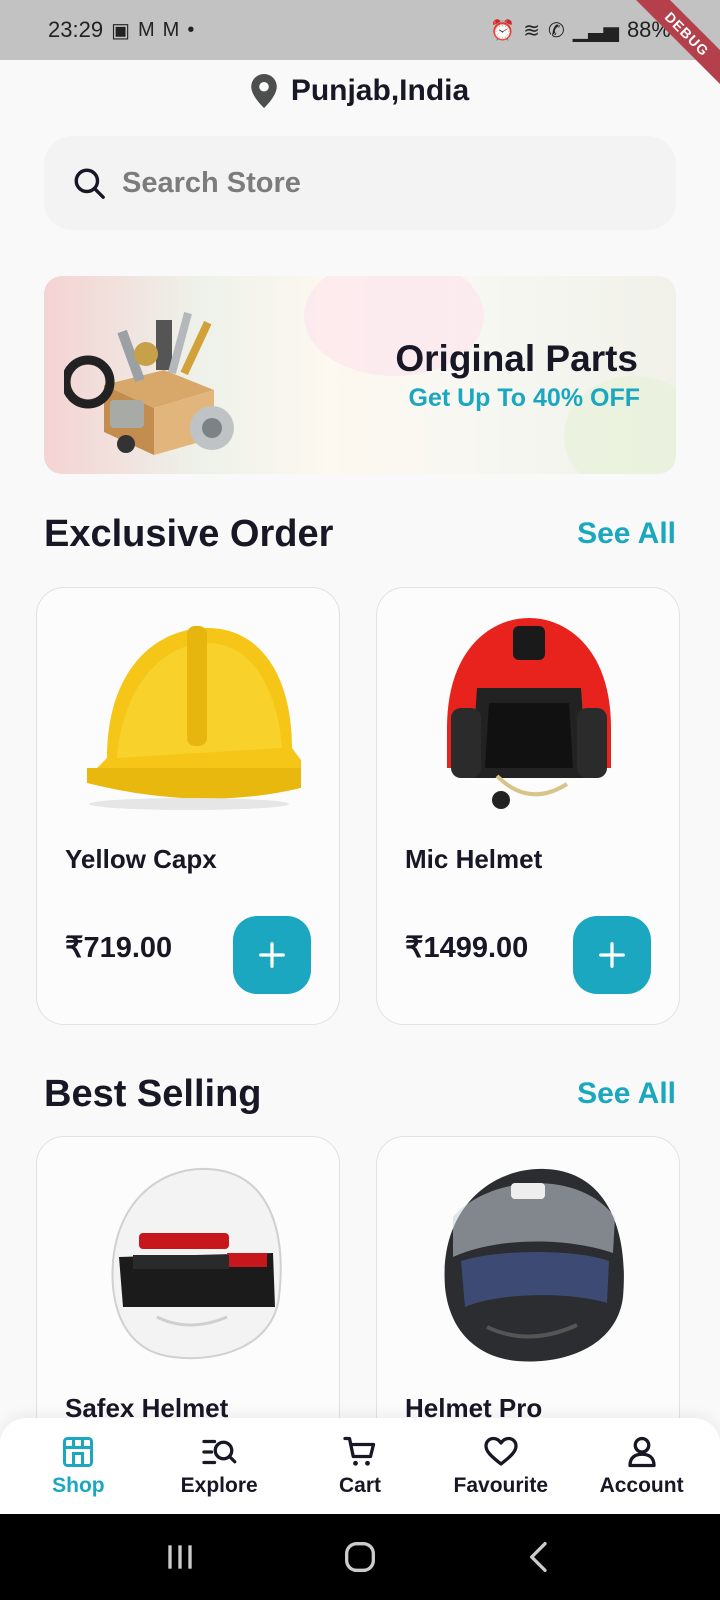 The image size is (720, 1600). I want to click on heart-icon, so click(501, 1451).